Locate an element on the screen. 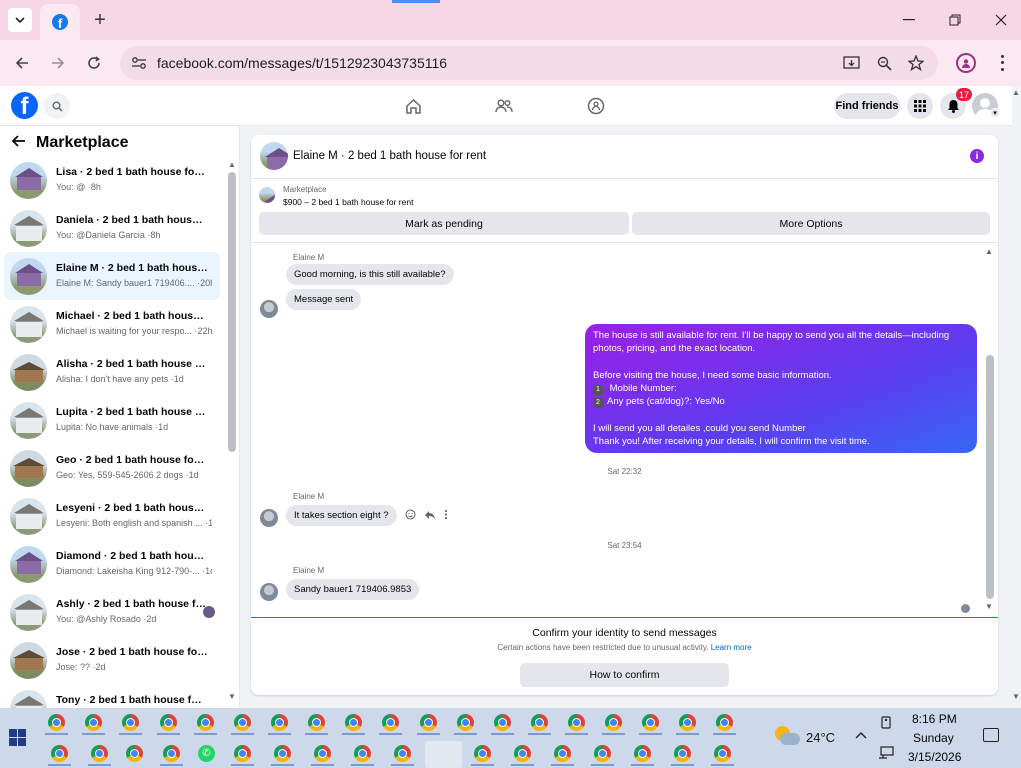 This screenshot has width=1021, height=768. info-icon: i is located at coordinates (977, 156).